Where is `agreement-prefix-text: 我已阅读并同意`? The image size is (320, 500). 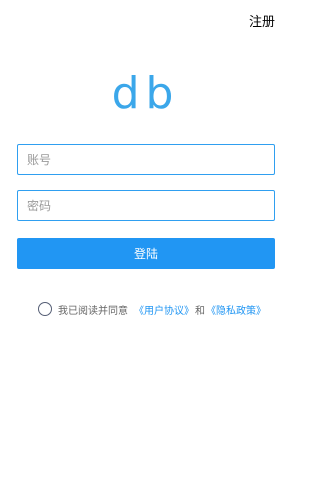 agreement-prefix-text: 我已阅读并同意 is located at coordinates (93, 311).